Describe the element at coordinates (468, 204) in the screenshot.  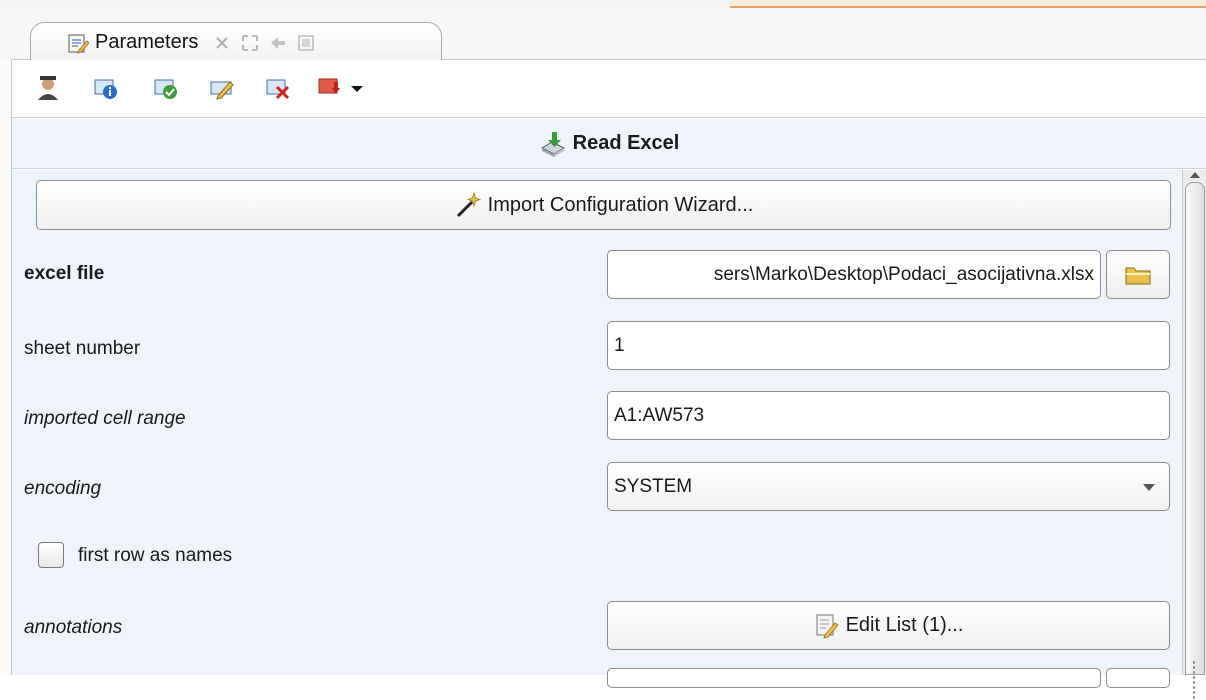
I see `wand-icon` at that location.